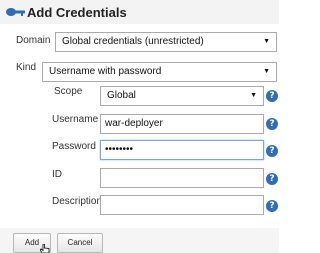 This screenshot has width=320, height=253. I want to click on username-input: war-deployer, so click(182, 124).